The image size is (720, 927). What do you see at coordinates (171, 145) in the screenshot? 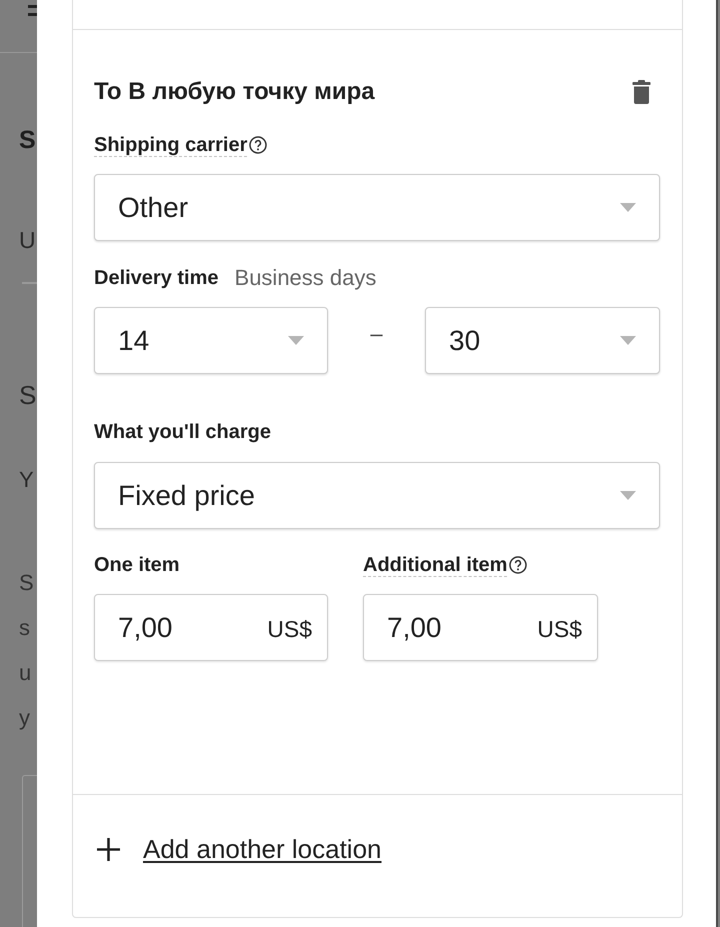
I see `field-label: Shipping carrier` at bounding box center [171, 145].